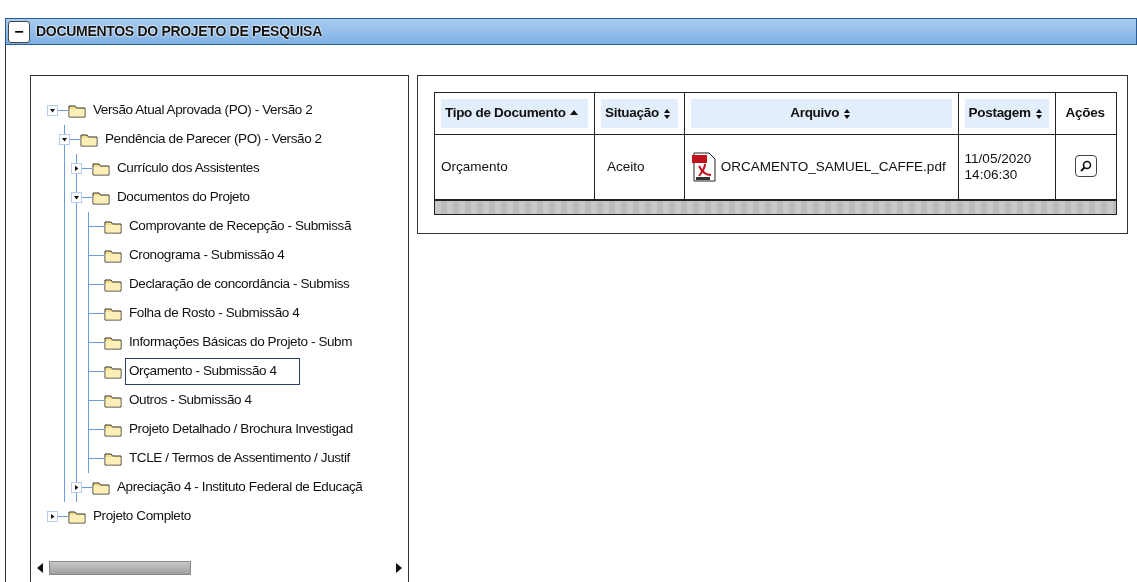  What do you see at coordinates (19, 31) in the screenshot?
I see `collapse-button: −` at bounding box center [19, 31].